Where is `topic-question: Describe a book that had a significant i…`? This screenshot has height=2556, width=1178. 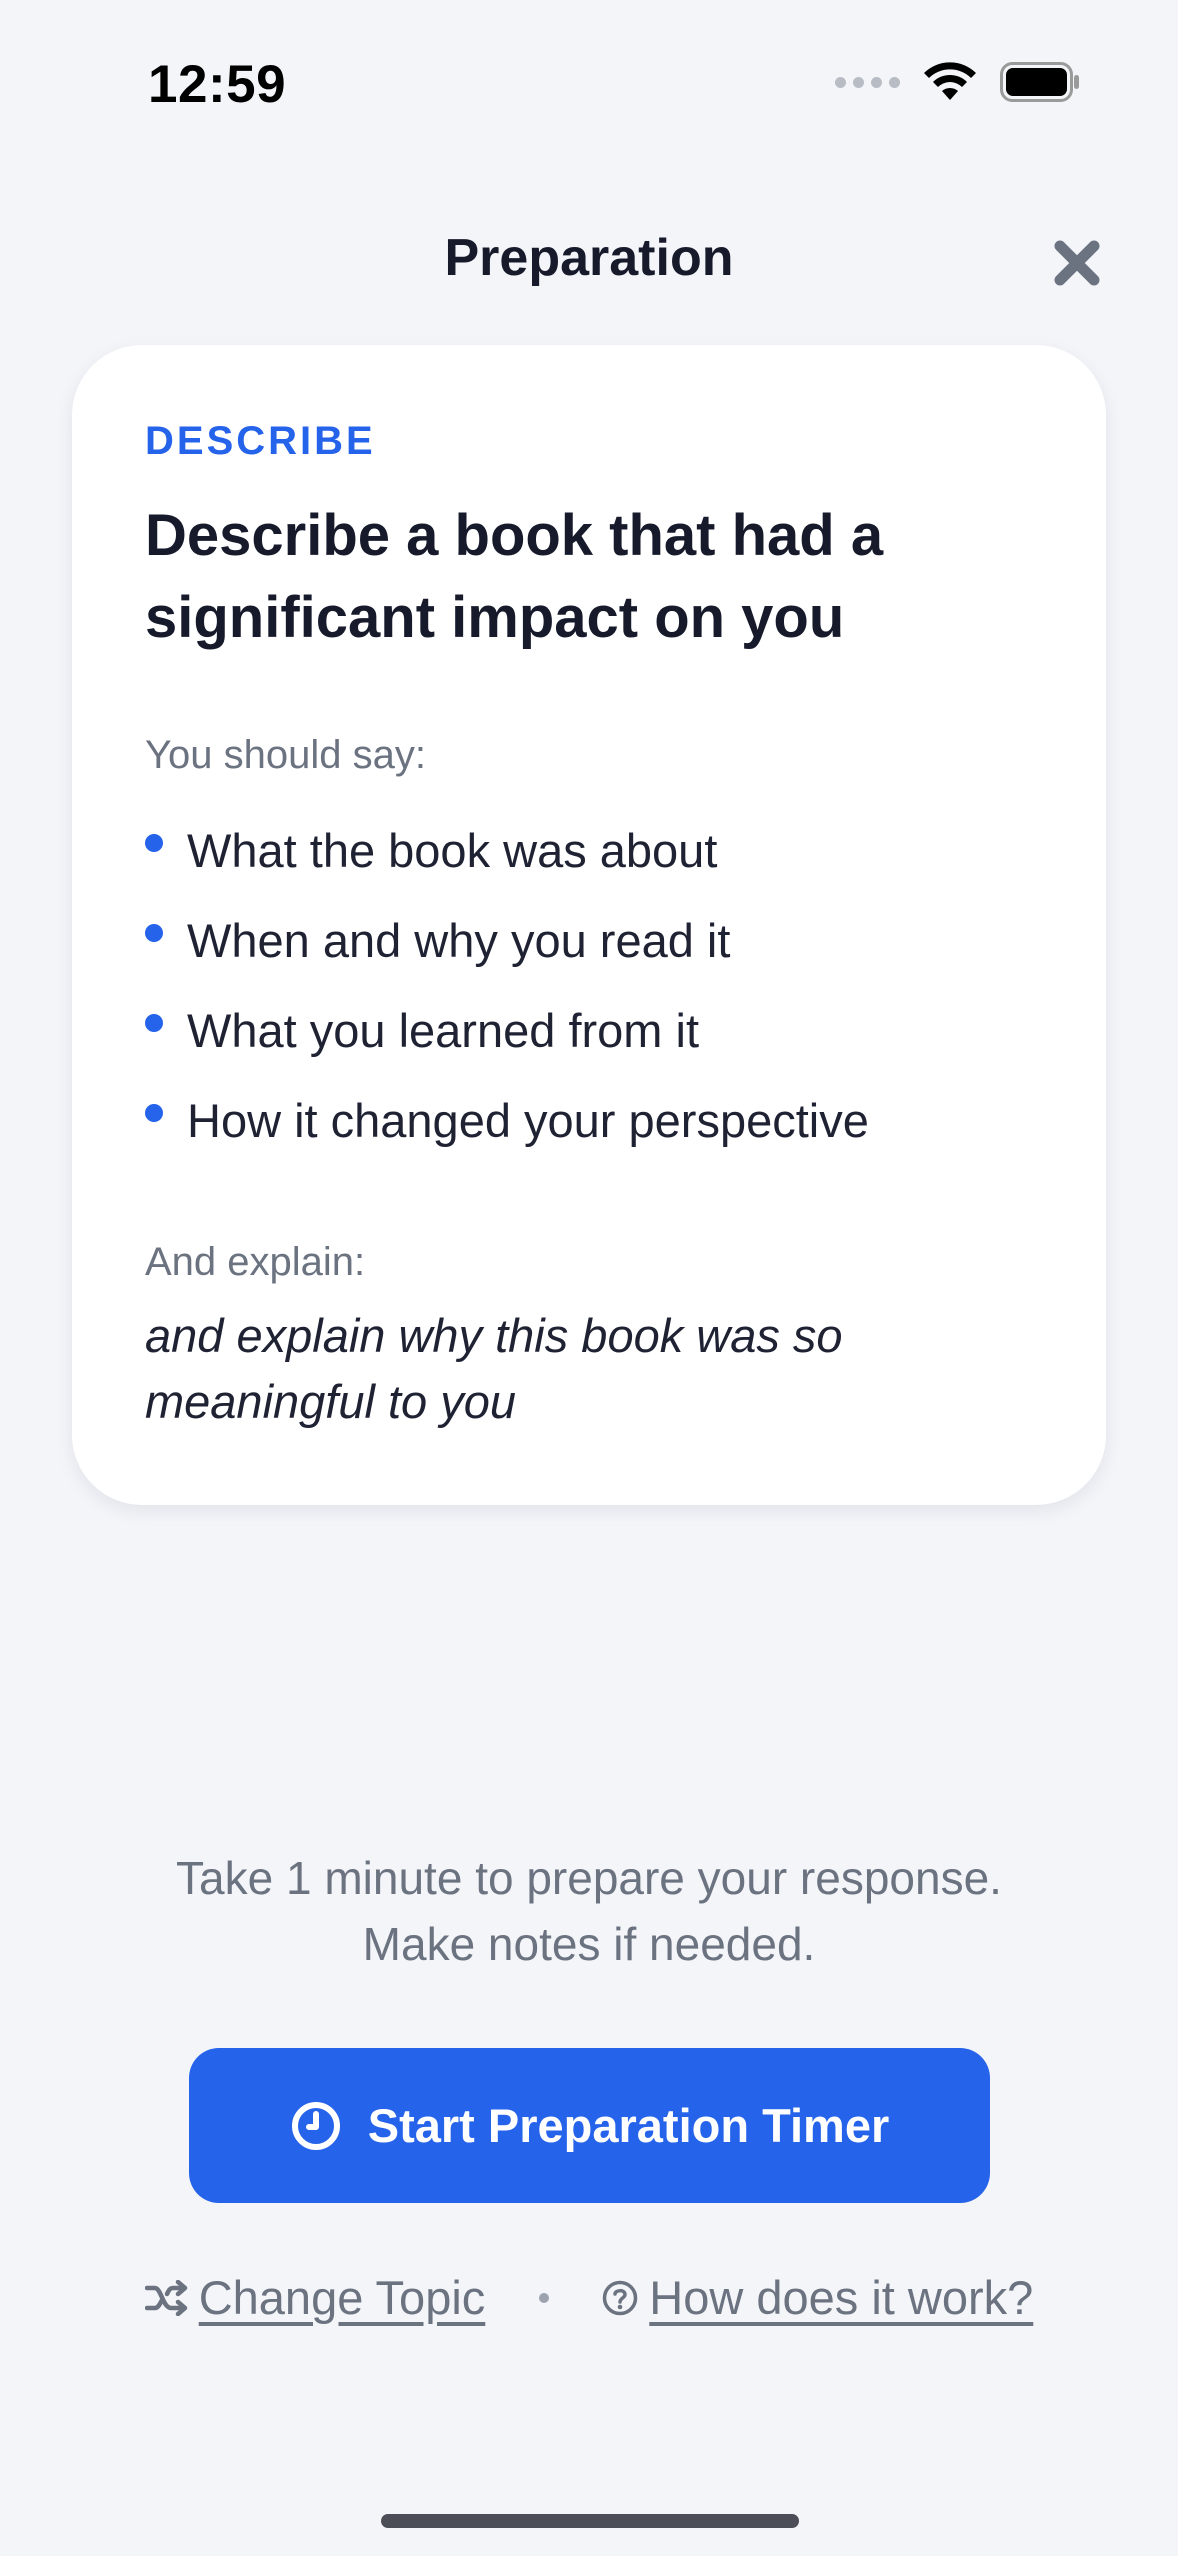
topic-question: Describe a book that had a significant i… is located at coordinates (514, 576).